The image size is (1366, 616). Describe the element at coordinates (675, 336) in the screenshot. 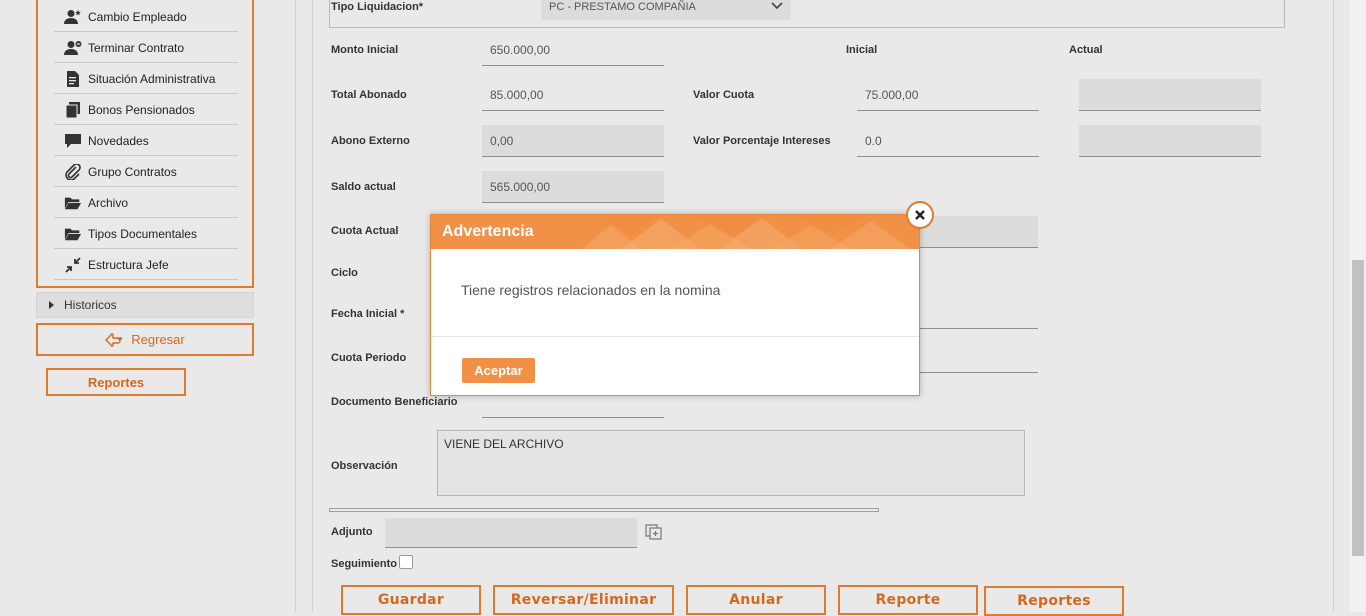

I see `dialog-divider` at that location.